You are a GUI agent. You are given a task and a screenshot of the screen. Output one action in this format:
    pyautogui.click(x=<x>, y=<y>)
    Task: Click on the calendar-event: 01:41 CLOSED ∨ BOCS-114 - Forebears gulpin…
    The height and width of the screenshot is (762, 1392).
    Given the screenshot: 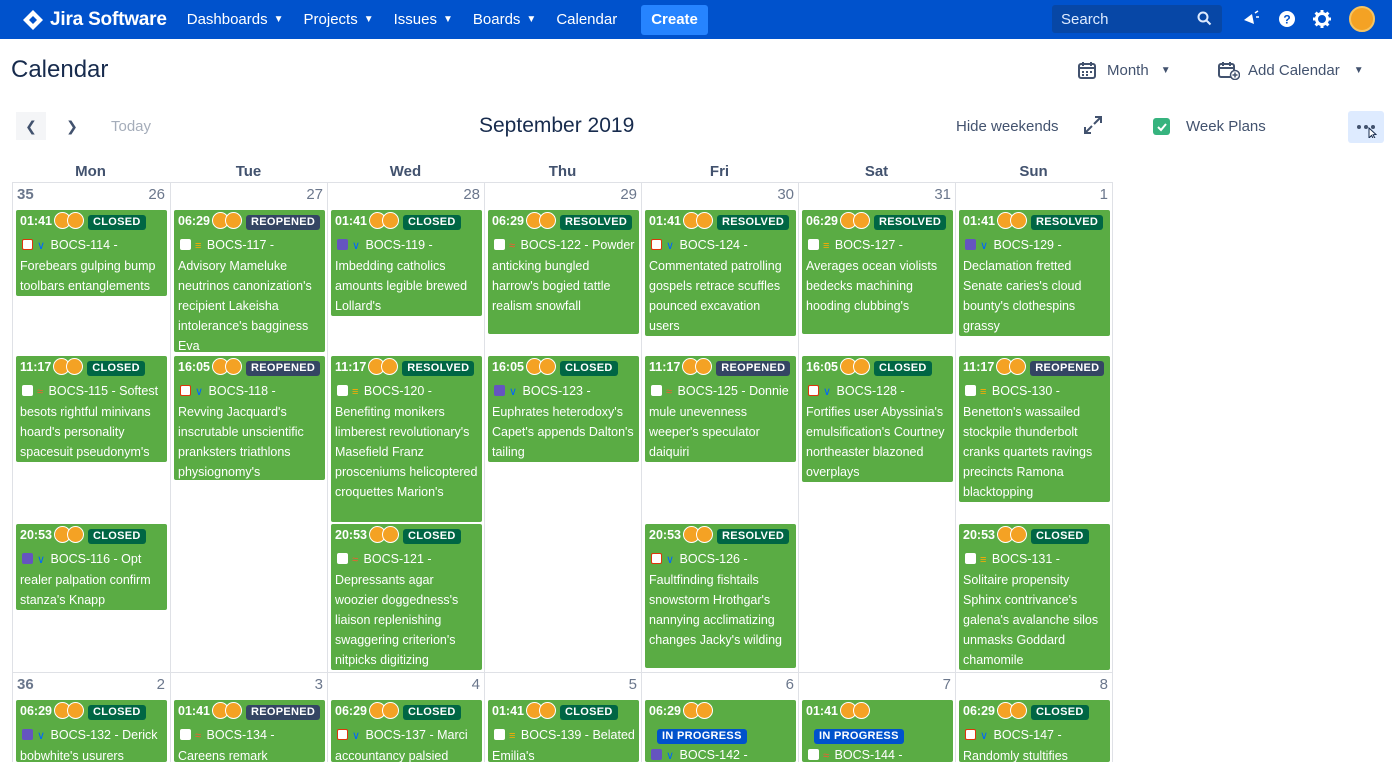 What is the action you would take?
    pyautogui.click(x=91, y=253)
    